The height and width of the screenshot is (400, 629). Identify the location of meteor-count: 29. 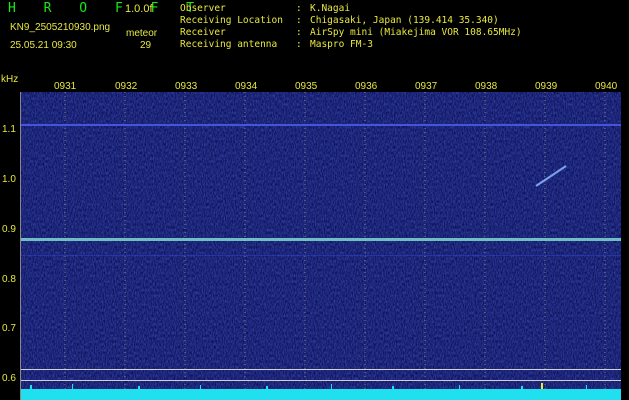
(146, 45).